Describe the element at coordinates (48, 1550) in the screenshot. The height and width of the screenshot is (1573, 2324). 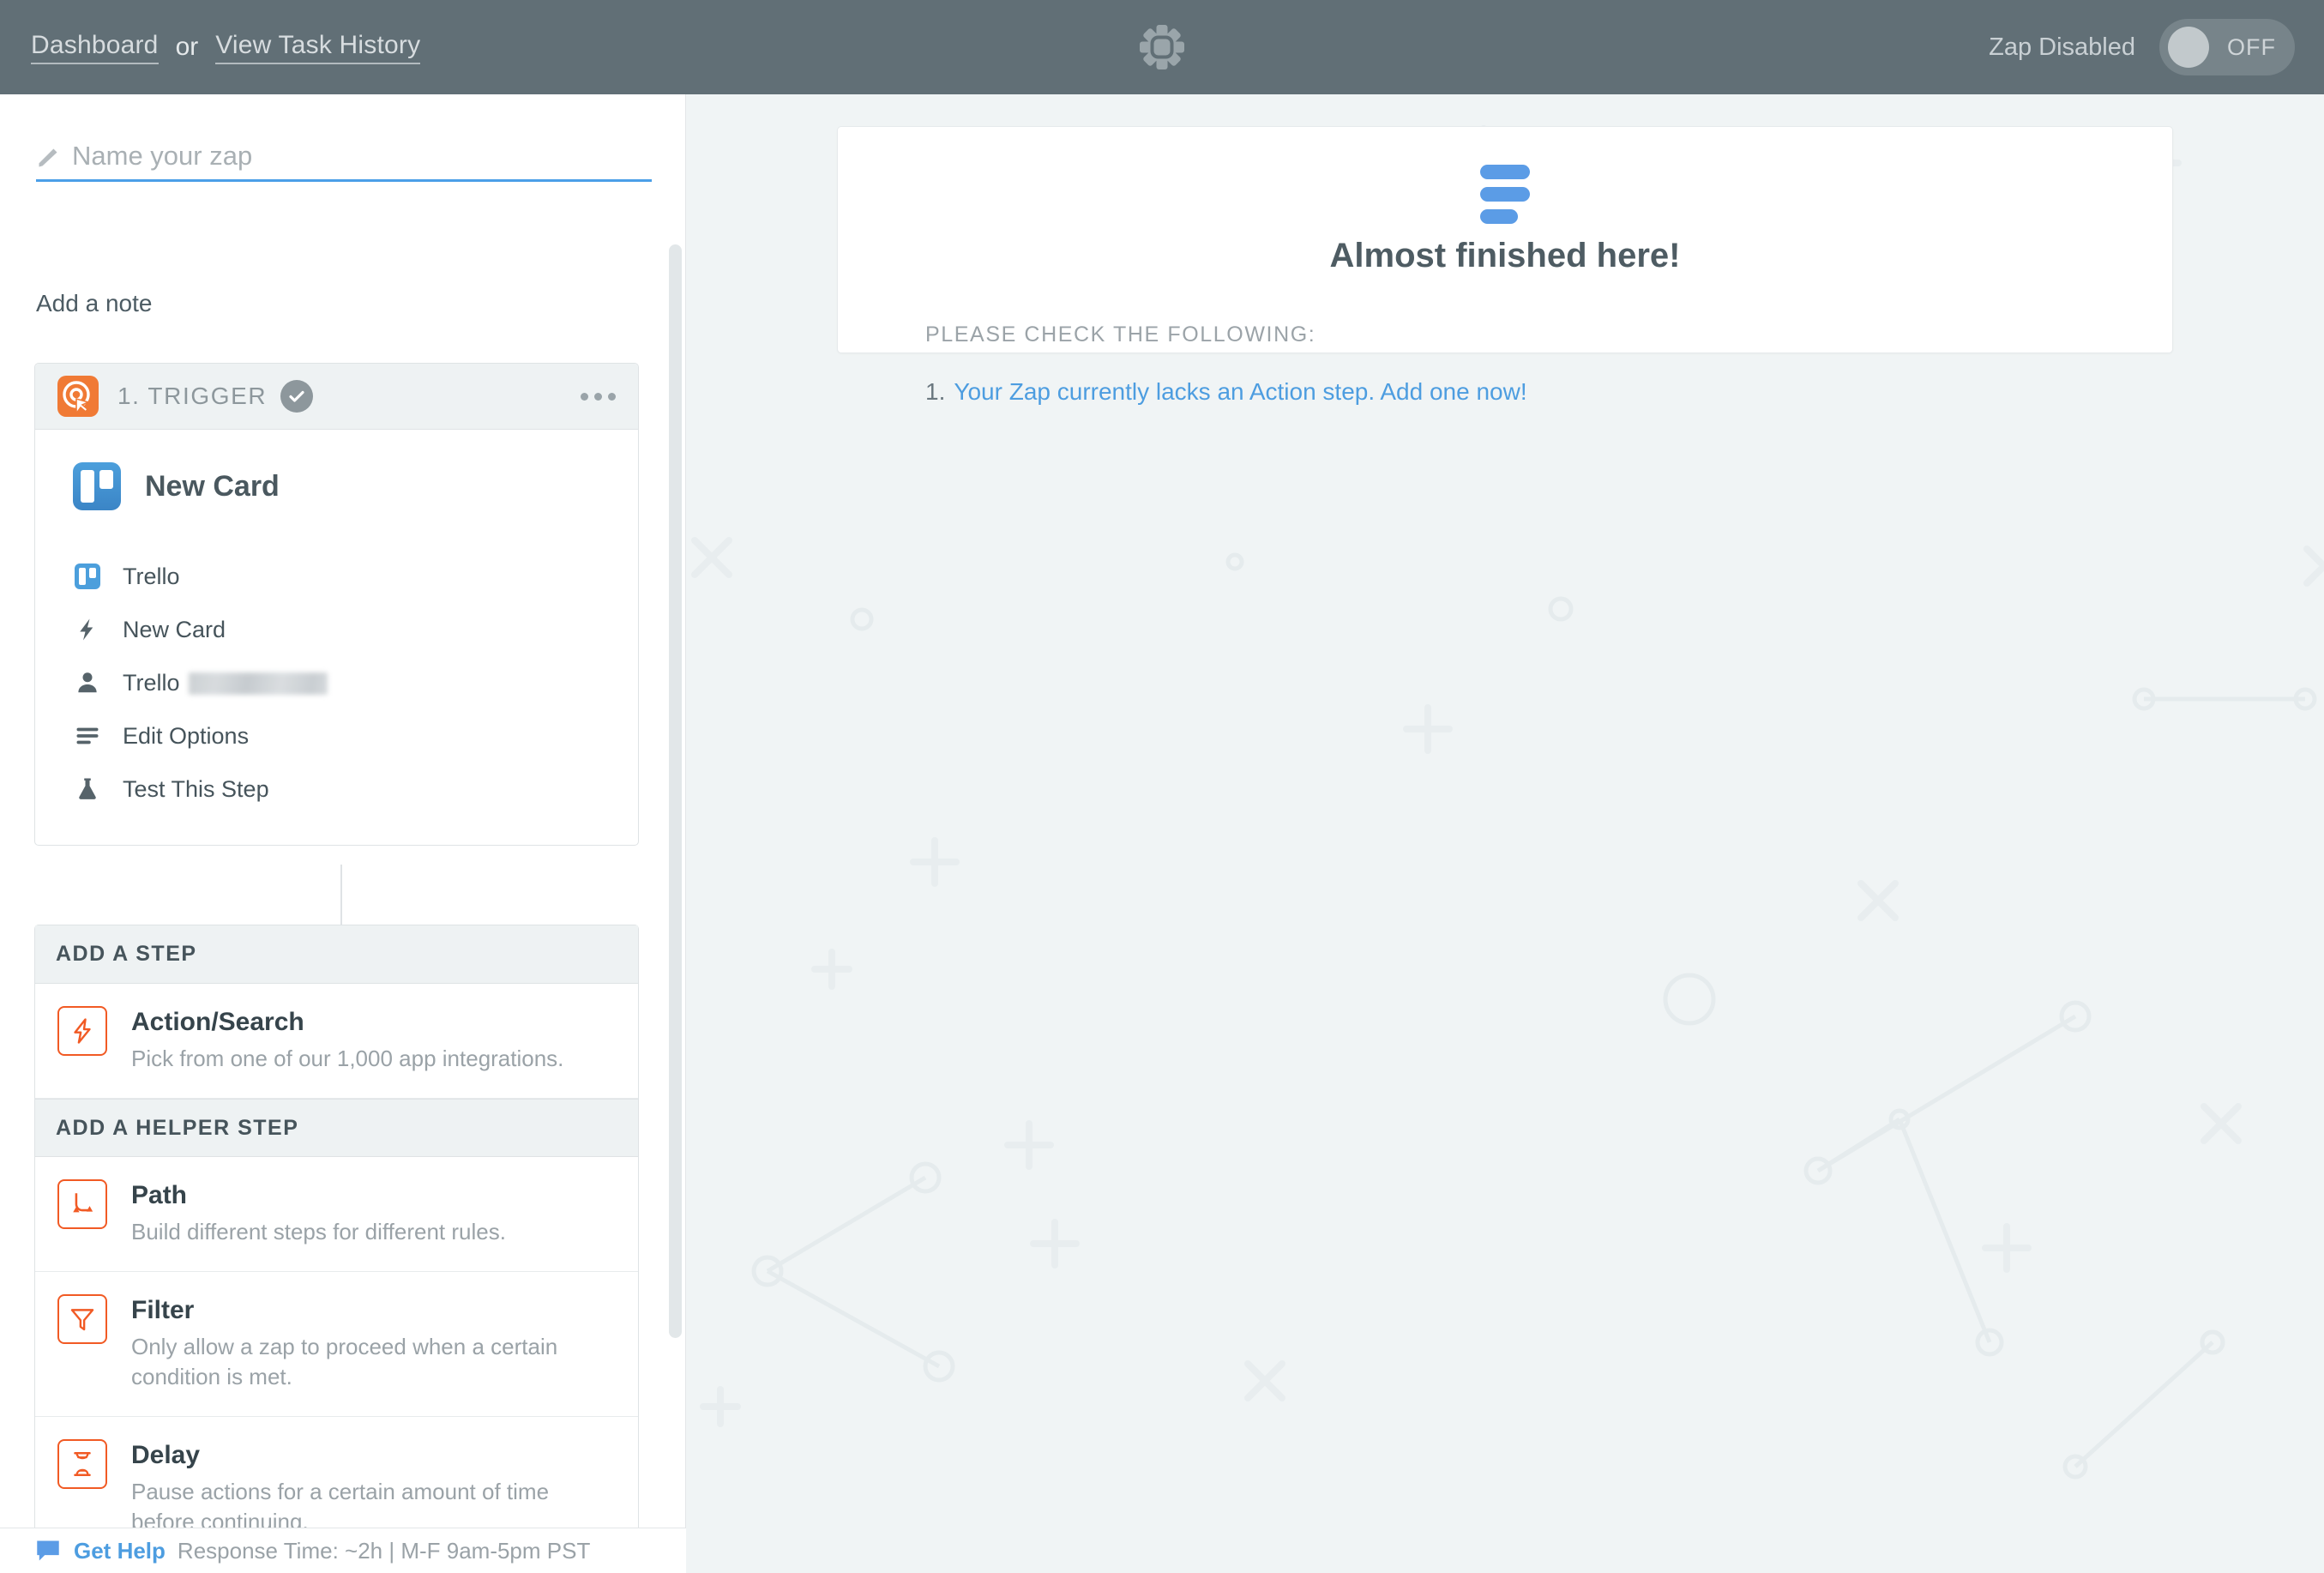
I see `chat-bubble-icon` at that location.